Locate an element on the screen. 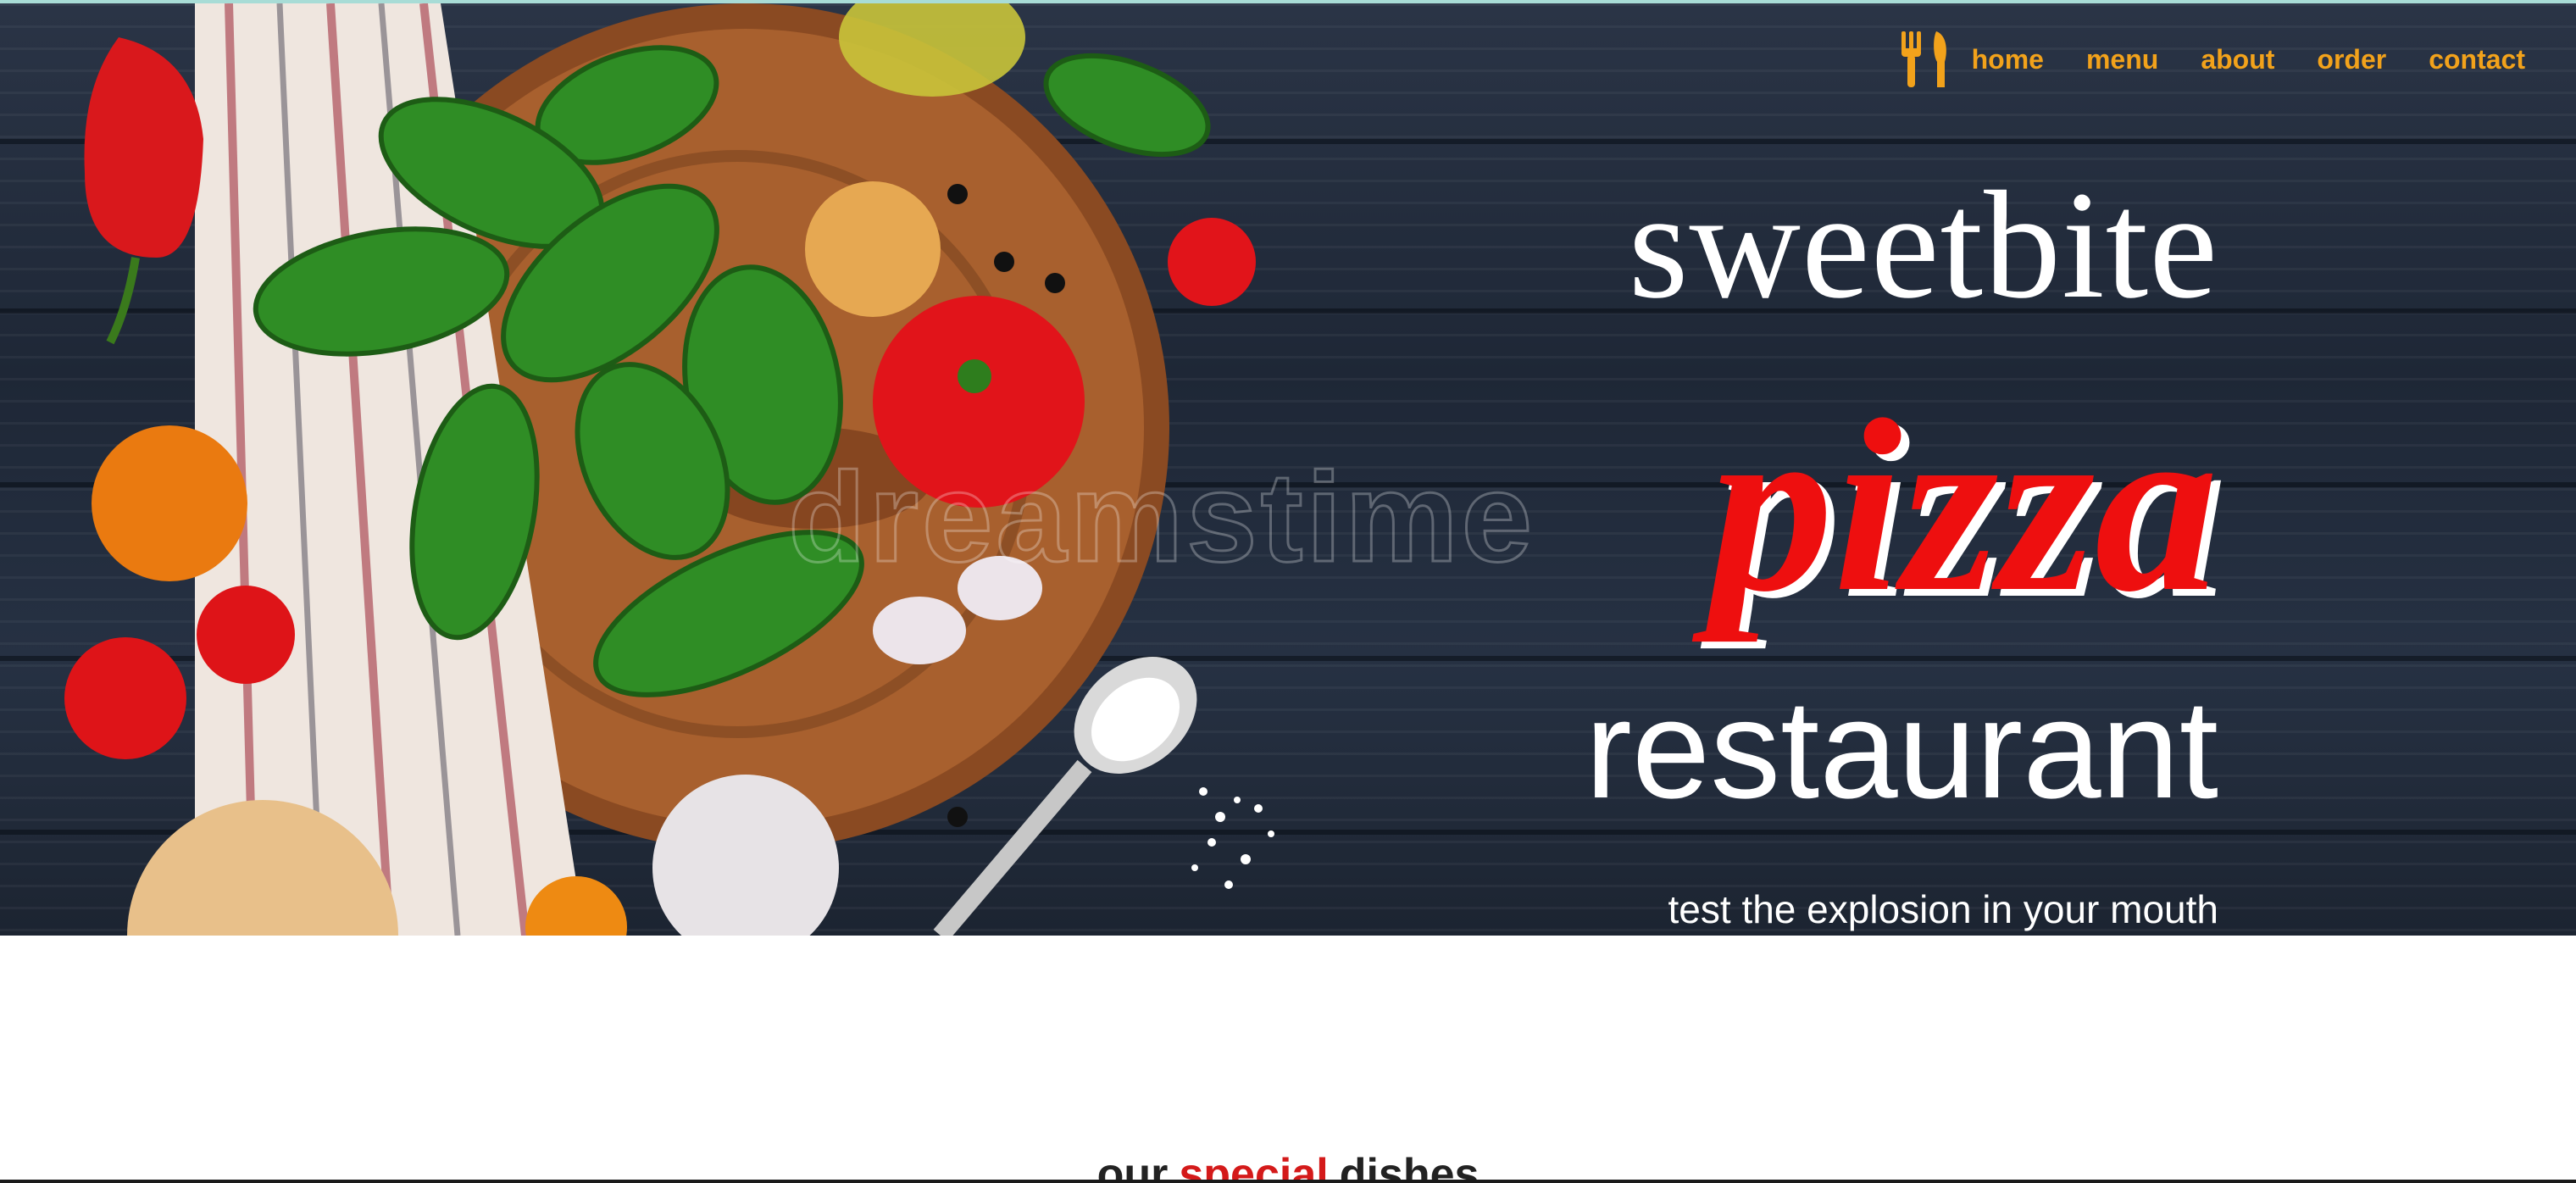 This screenshot has width=2576, height=1183. hero-title-brand: sweetbite is located at coordinates (1923, 245).